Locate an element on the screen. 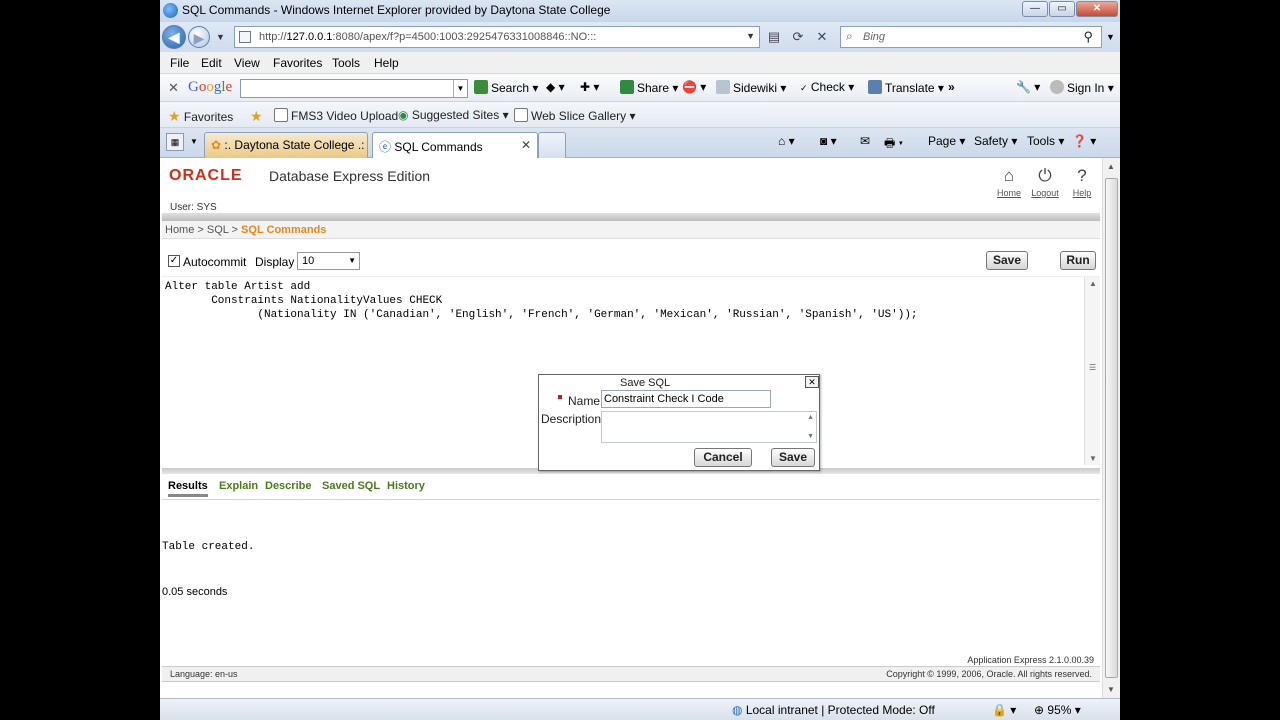 The image size is (1280, 720). read-mail-icon: ✉ is located at coordinates (865, 141).